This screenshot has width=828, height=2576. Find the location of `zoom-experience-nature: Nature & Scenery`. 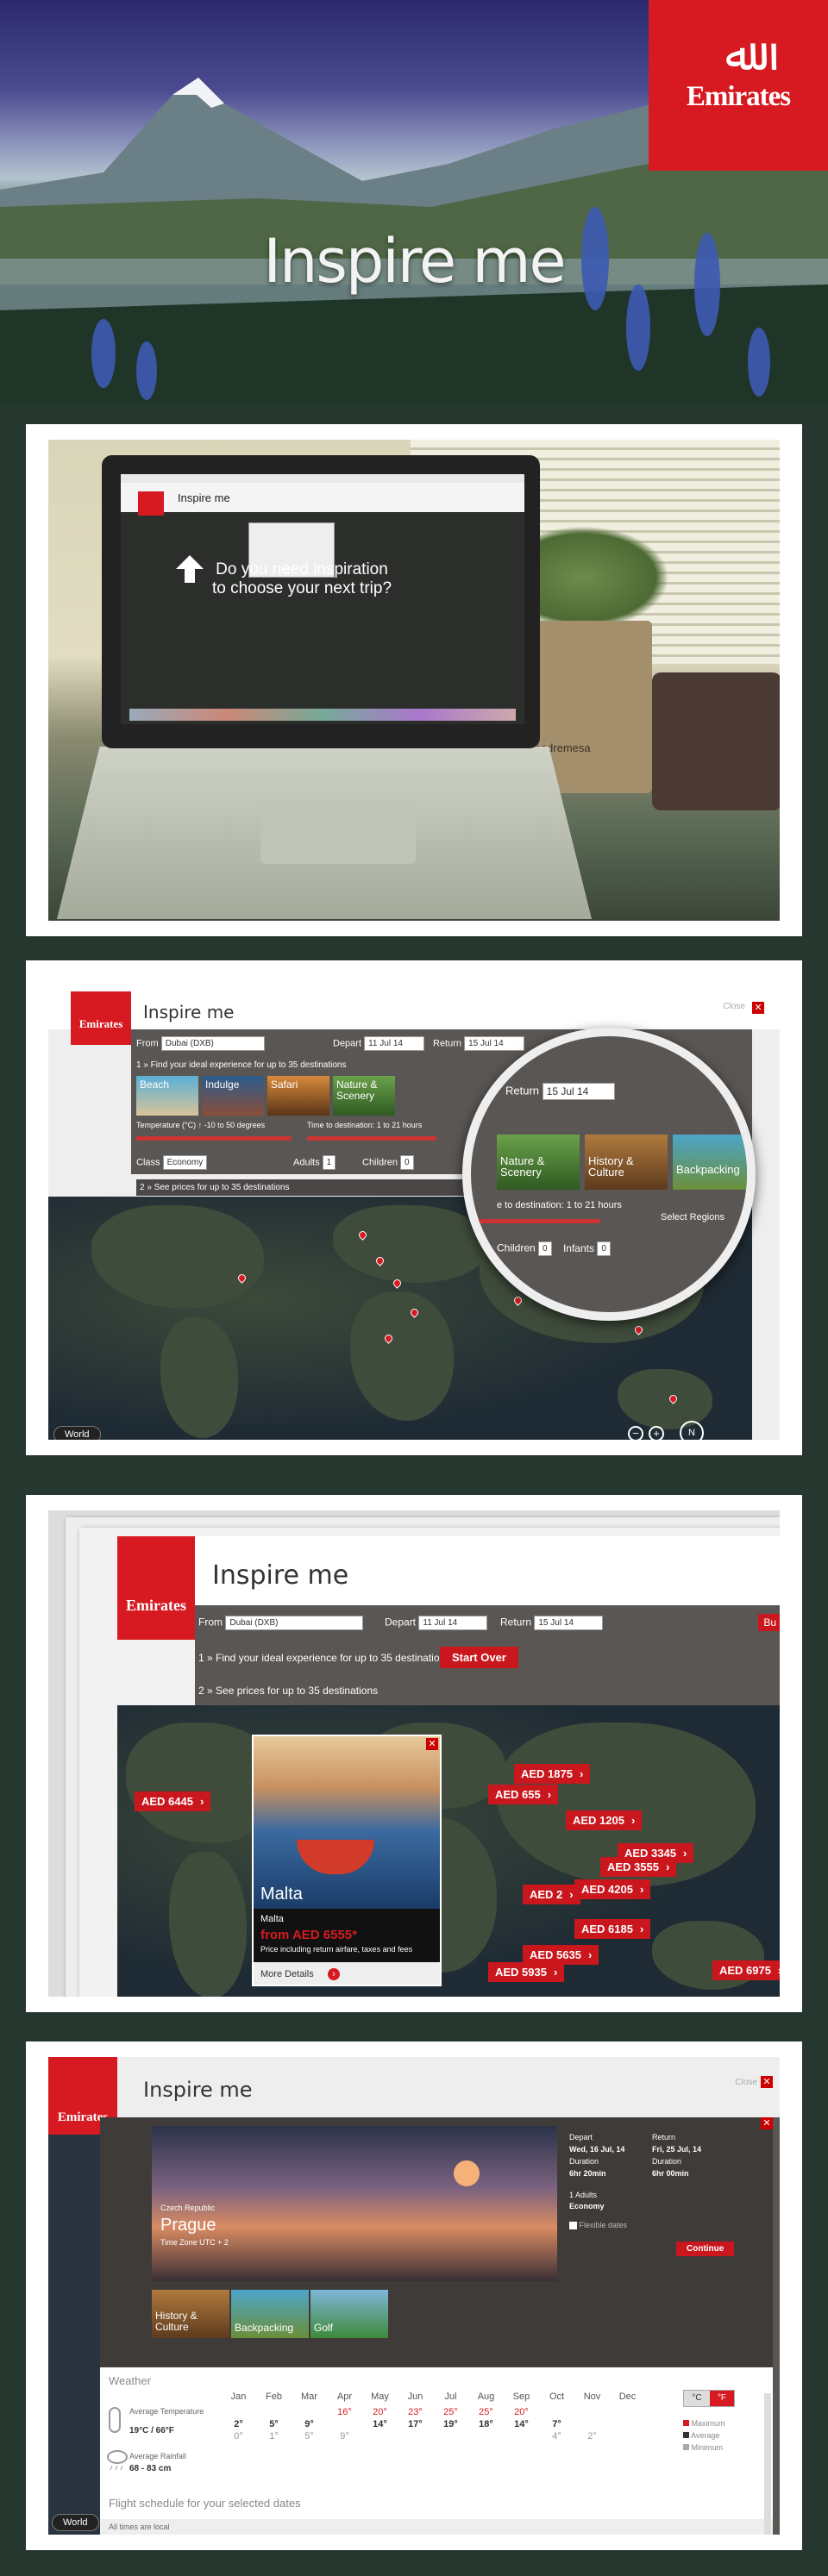

zoom-experience-nature: Nature & Scenery is located at coordinates (538, 1163).